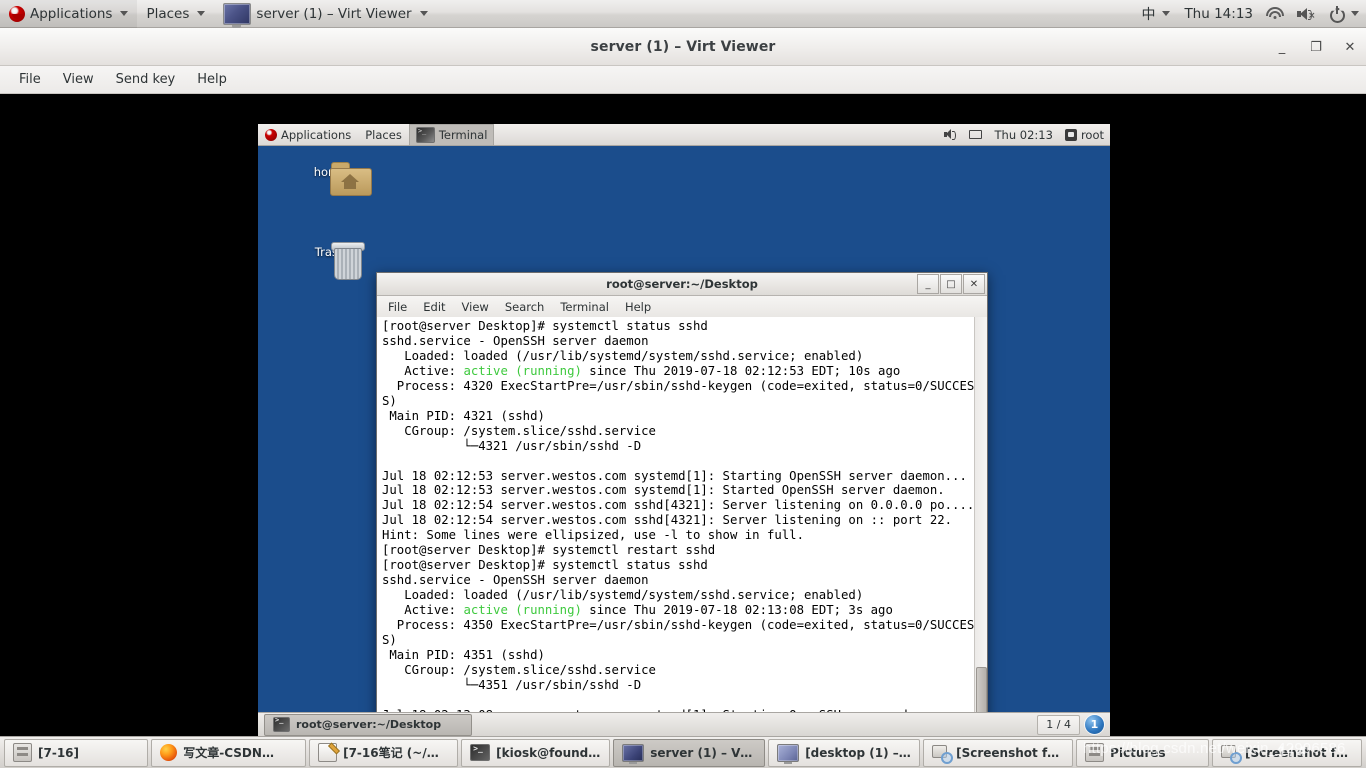  I want to click on guest-taskbar-item-label: root@server:~/Desktop, so click(369, 724).